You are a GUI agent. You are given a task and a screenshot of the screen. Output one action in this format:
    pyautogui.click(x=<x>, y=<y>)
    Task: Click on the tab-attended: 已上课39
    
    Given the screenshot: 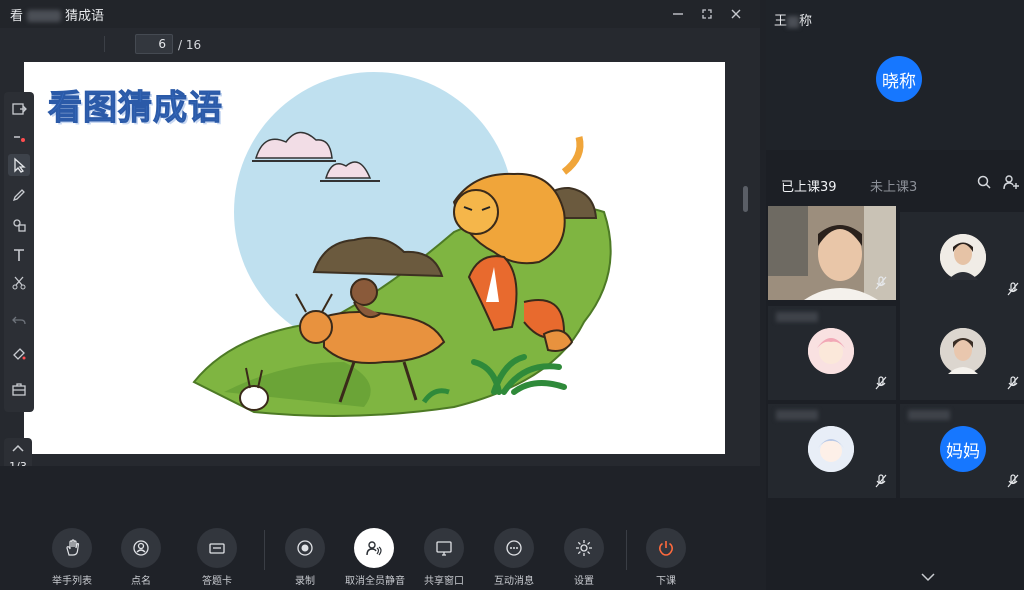 What is the action you would take?
    pyautogui.click(x=809, y=185)
    